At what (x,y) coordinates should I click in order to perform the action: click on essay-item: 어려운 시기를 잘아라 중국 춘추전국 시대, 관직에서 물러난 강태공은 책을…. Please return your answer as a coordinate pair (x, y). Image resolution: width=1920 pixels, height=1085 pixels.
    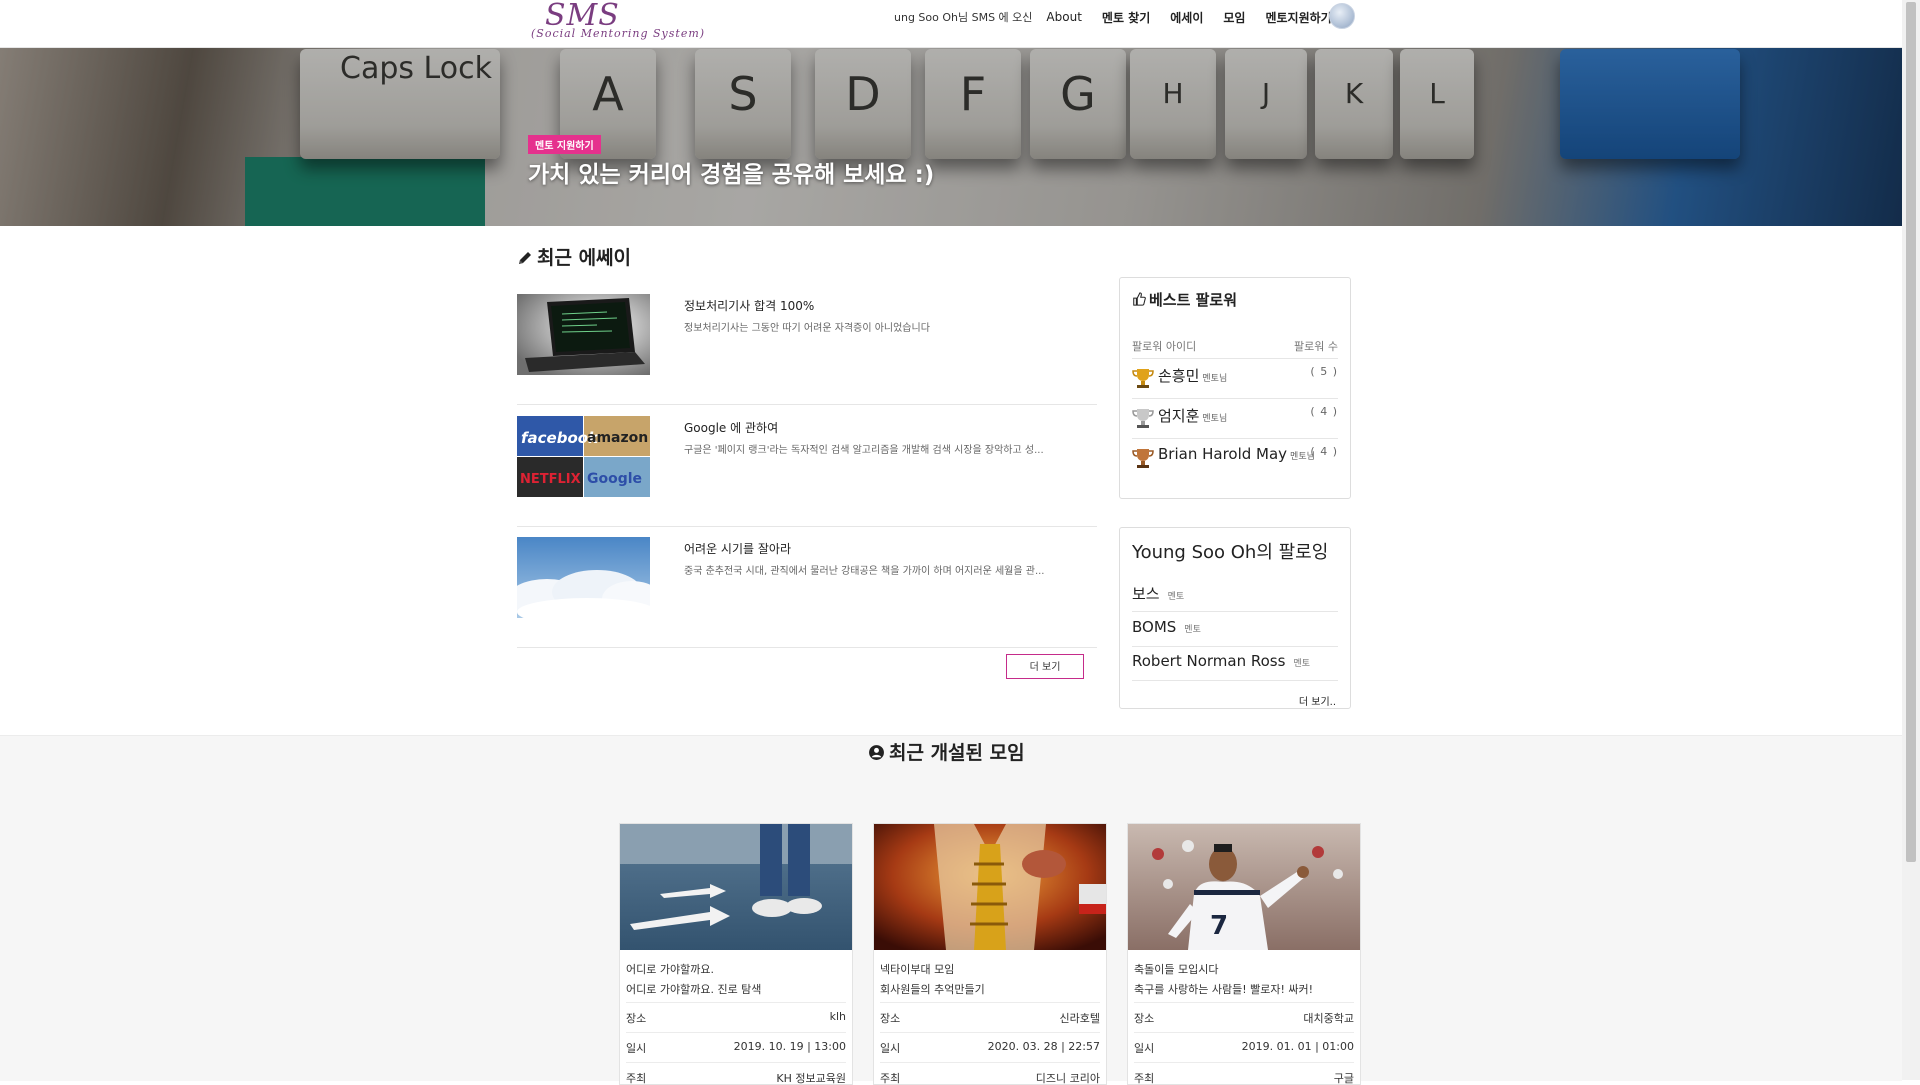
    Looking at the image, I should click on (807, 597).